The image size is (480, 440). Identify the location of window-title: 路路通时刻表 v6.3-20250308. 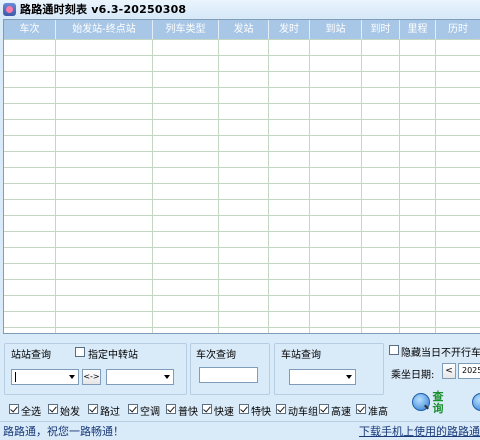
(103, 9).